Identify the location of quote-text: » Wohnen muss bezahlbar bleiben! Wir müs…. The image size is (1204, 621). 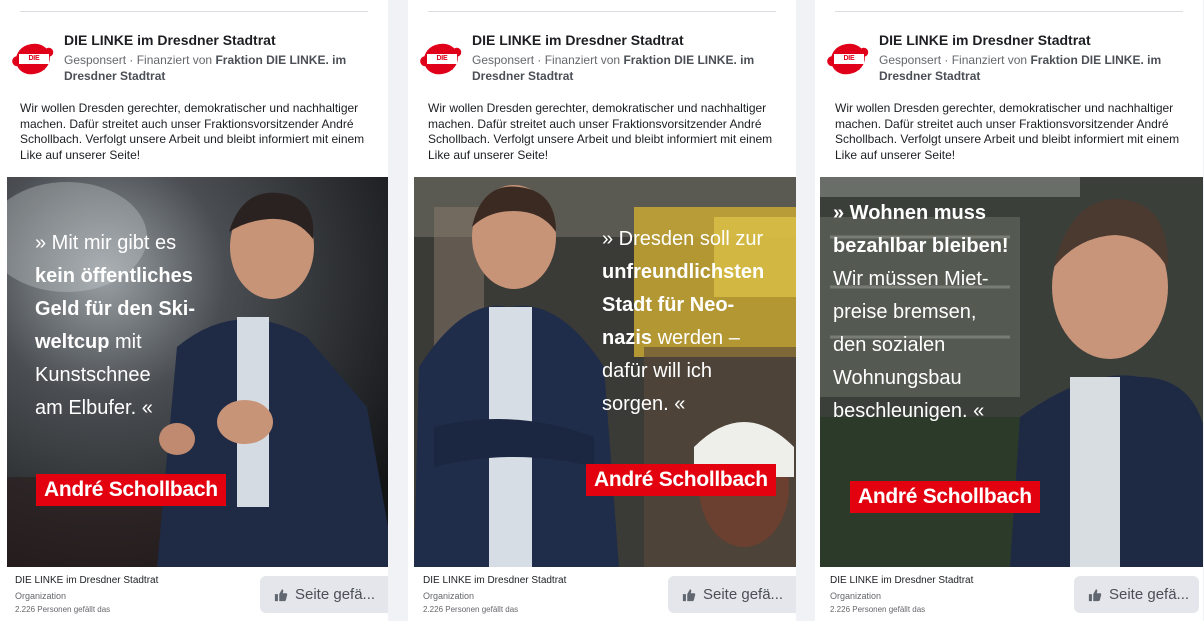
(921, 312).